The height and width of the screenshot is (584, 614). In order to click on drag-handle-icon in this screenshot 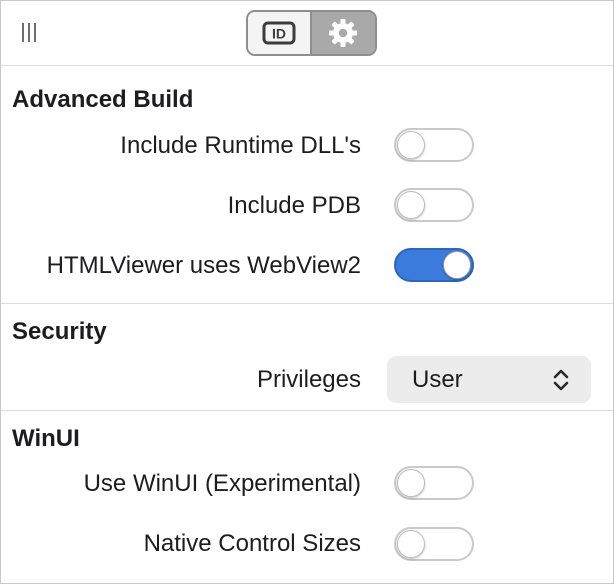, I will do `click(30, 33)`.